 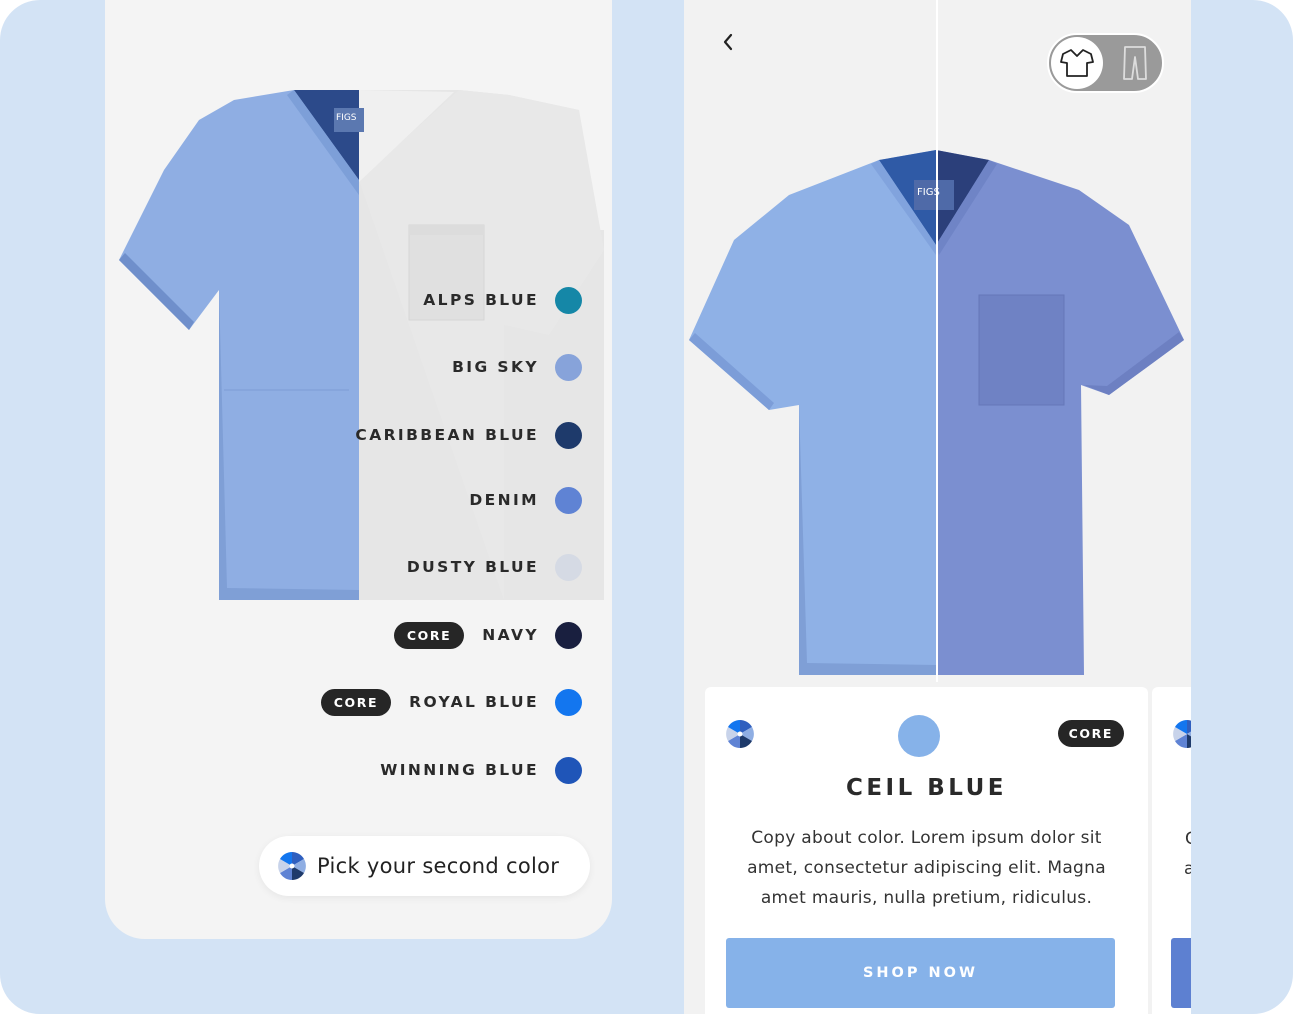 I want to click on swatch-big-sky: BIG SKY, so click(x=517, y=367).